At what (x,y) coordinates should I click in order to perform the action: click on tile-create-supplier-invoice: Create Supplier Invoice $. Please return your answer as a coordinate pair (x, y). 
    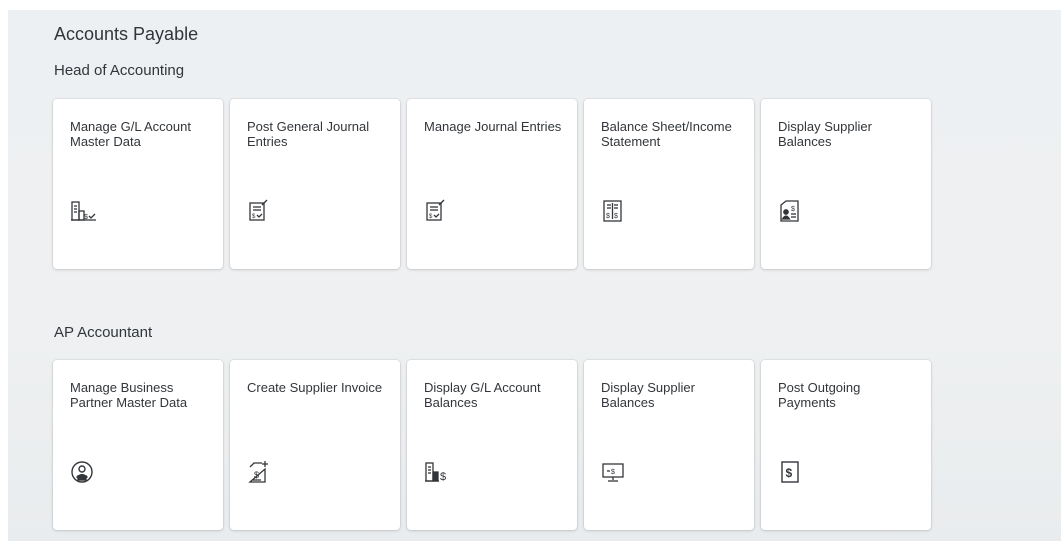
    Looking at the image, I should click on (315, 445).